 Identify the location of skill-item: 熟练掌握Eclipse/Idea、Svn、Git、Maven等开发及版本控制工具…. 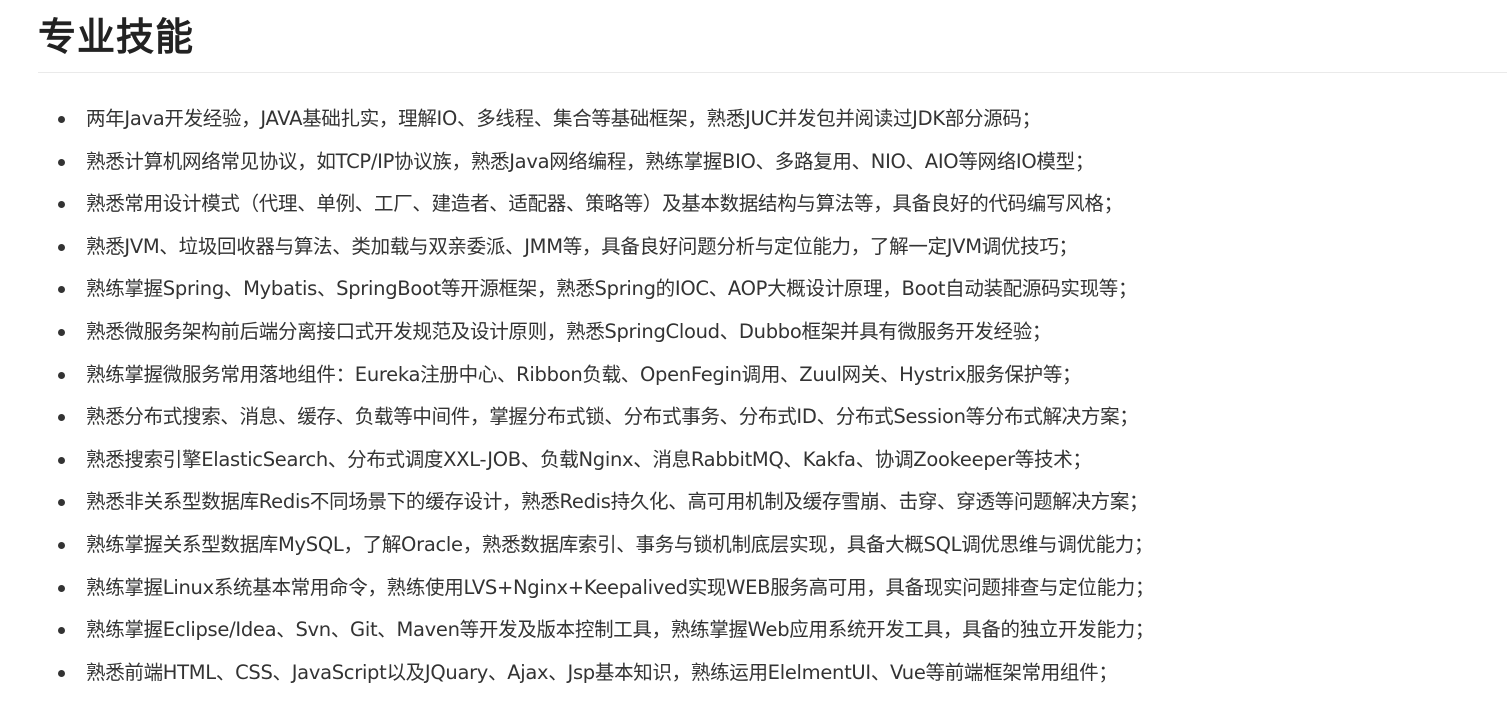
(753, 630).